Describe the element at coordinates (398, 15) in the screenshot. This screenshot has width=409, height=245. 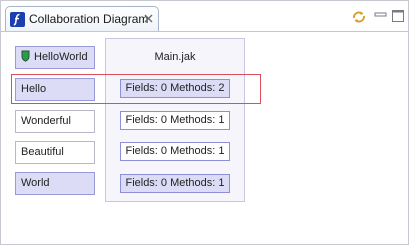
I see `maximize-icon` at that location.